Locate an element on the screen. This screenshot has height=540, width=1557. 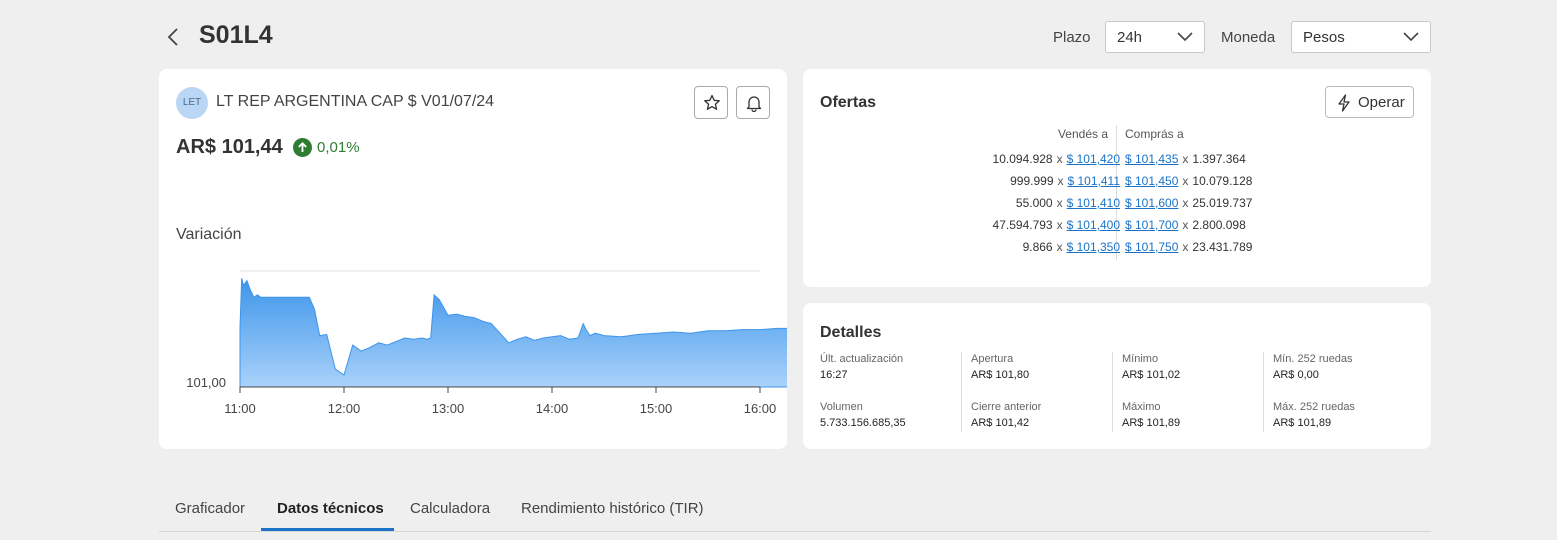
buy-price-link: $ 101,435 is located at coordinates (1151, 159).